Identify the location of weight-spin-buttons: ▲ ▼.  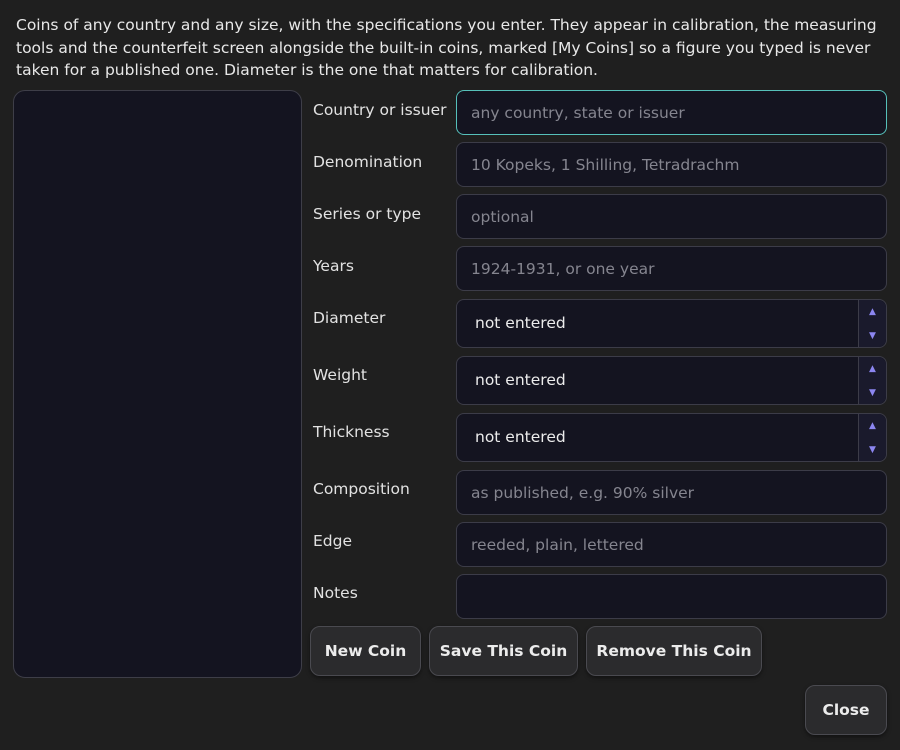
(872, 380).